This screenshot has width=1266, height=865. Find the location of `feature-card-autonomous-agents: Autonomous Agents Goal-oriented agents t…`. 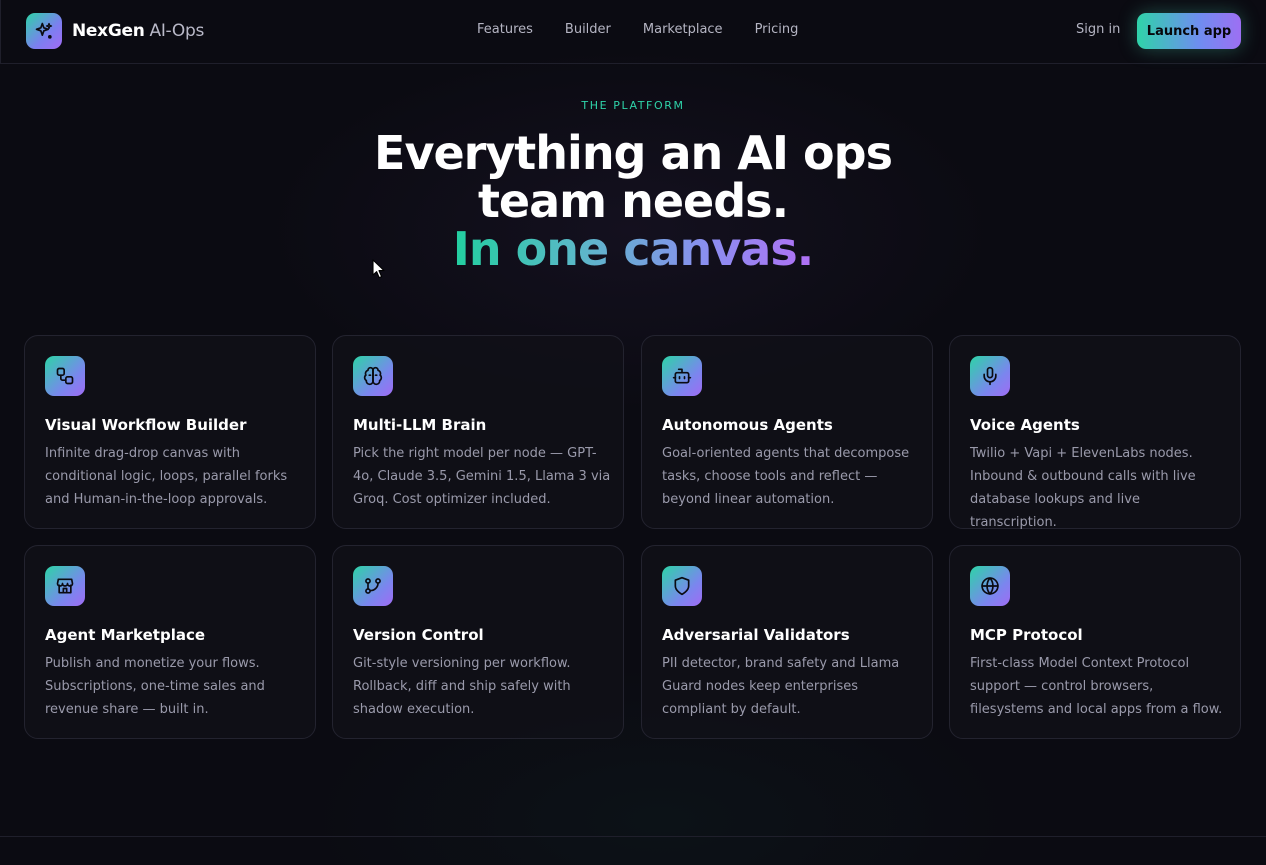

feature-card-autonomous-agents: Autonomous Agents Goal-oriented agents t… is located at coordinates (787, 432).